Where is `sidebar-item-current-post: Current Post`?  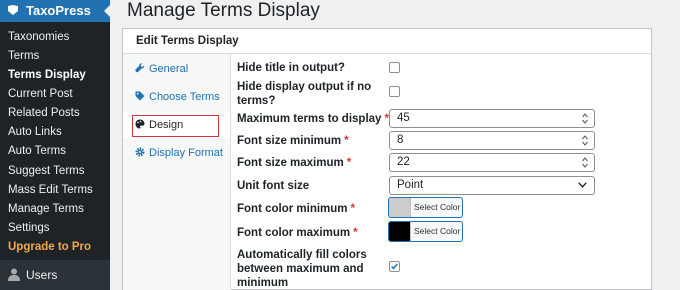 sidebar-item-current-post: Current Post is located at coordinates (40, 94).